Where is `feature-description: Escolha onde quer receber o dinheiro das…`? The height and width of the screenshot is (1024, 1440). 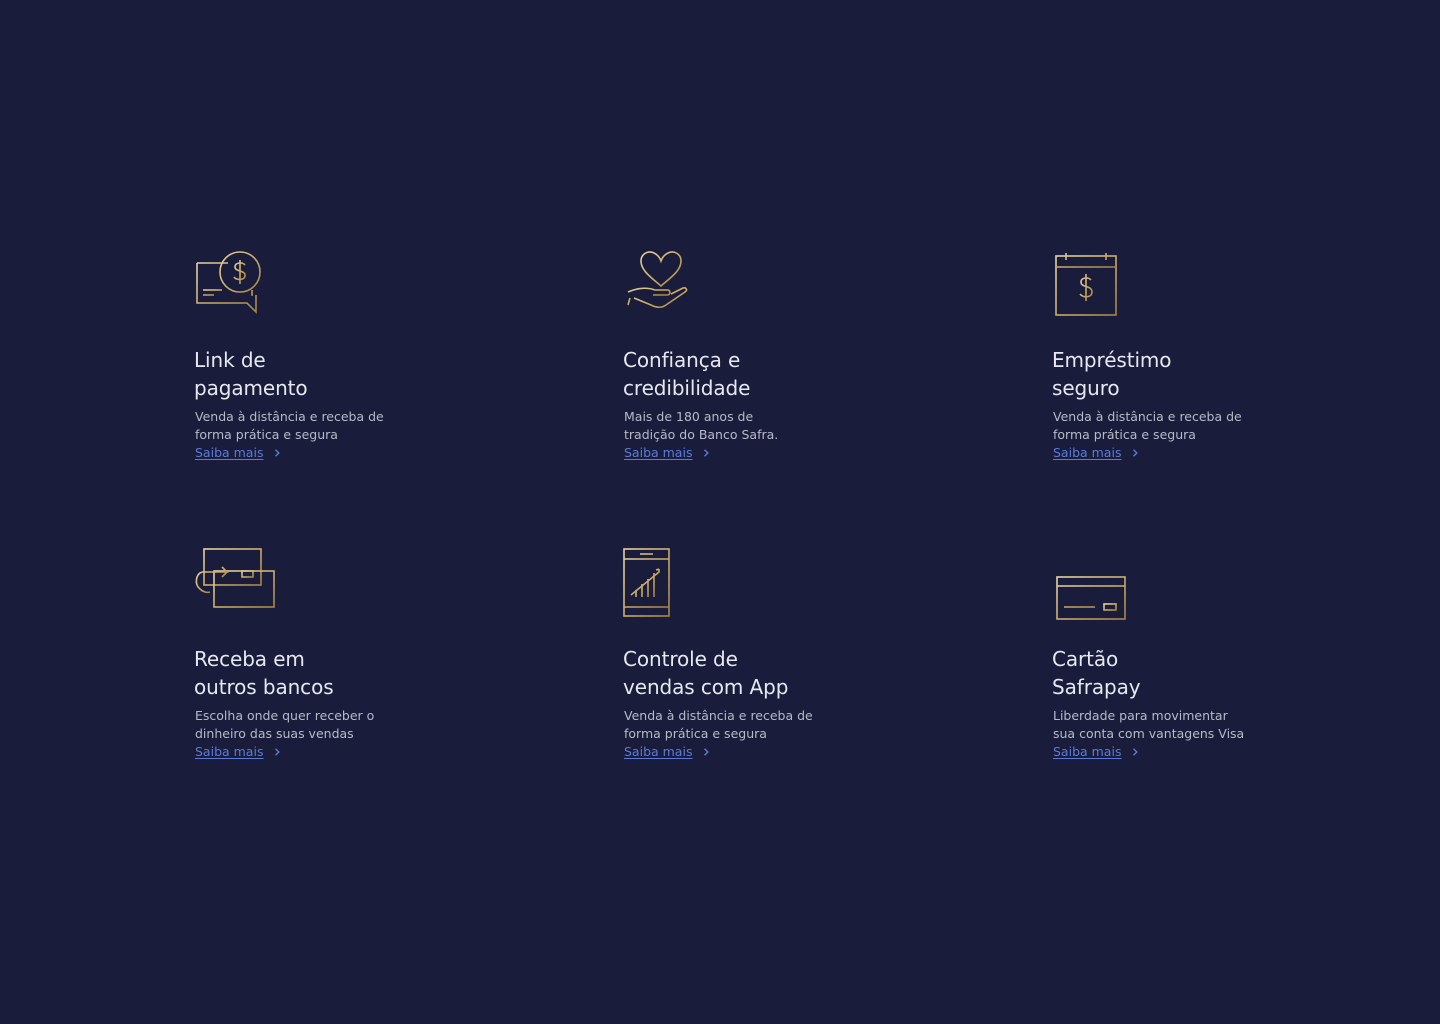 feature-description: Escolha onde quer receber o dinheiro das… is located at coordinates (285, 724).